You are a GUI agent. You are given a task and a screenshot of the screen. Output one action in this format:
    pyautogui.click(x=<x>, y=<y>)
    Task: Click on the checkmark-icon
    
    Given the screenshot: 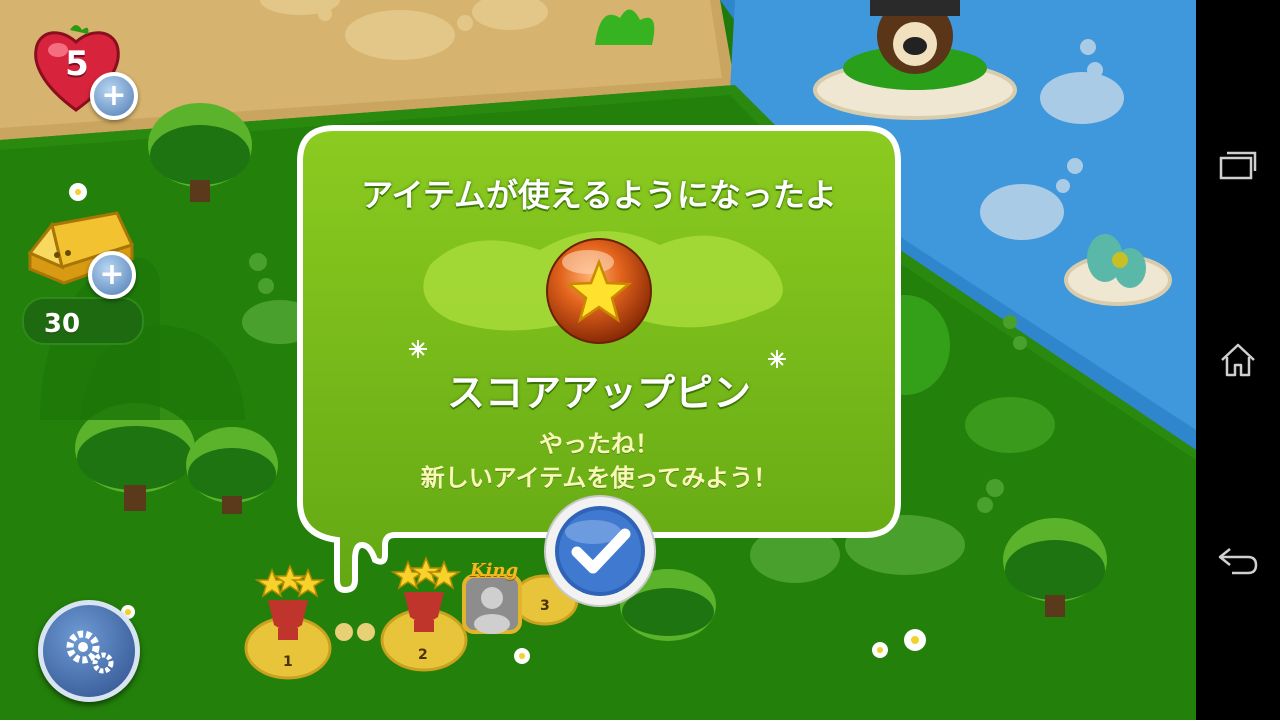 What is the action you would take?
    pyautogui.click(x=600, y=551)
    